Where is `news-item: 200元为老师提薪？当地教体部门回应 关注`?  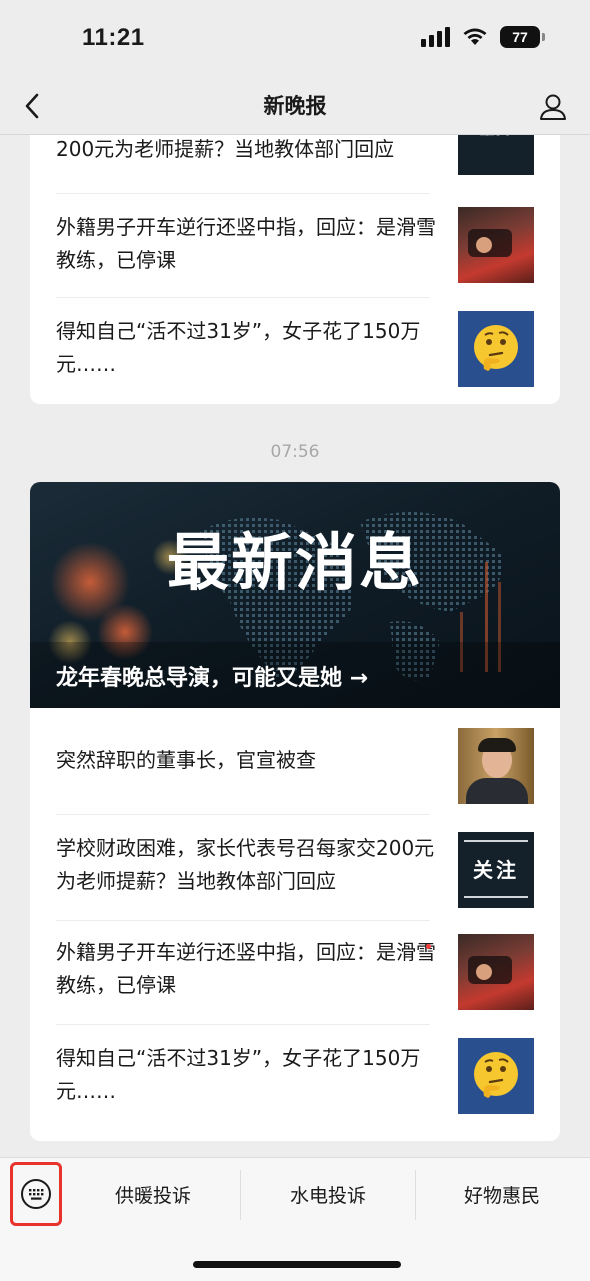 news-item: 200元为老师提薪？当地教体部门回应 关注 is located at coordinates (295, 160).